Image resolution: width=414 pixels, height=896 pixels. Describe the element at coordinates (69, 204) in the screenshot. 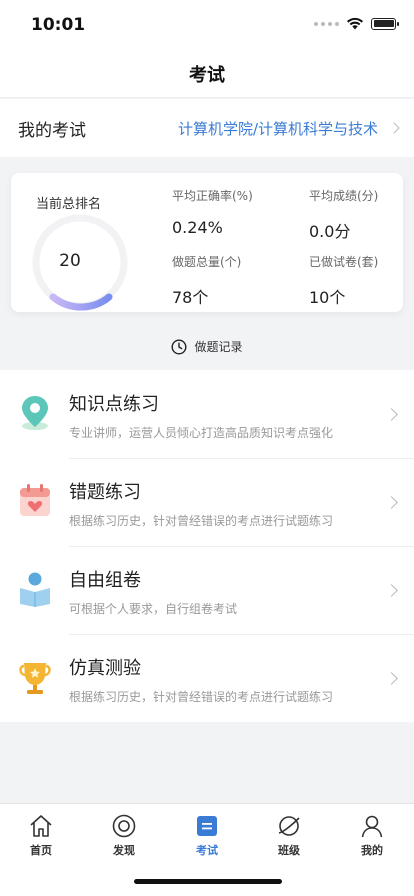

I see `rank-label: 当前总排名` at that location.